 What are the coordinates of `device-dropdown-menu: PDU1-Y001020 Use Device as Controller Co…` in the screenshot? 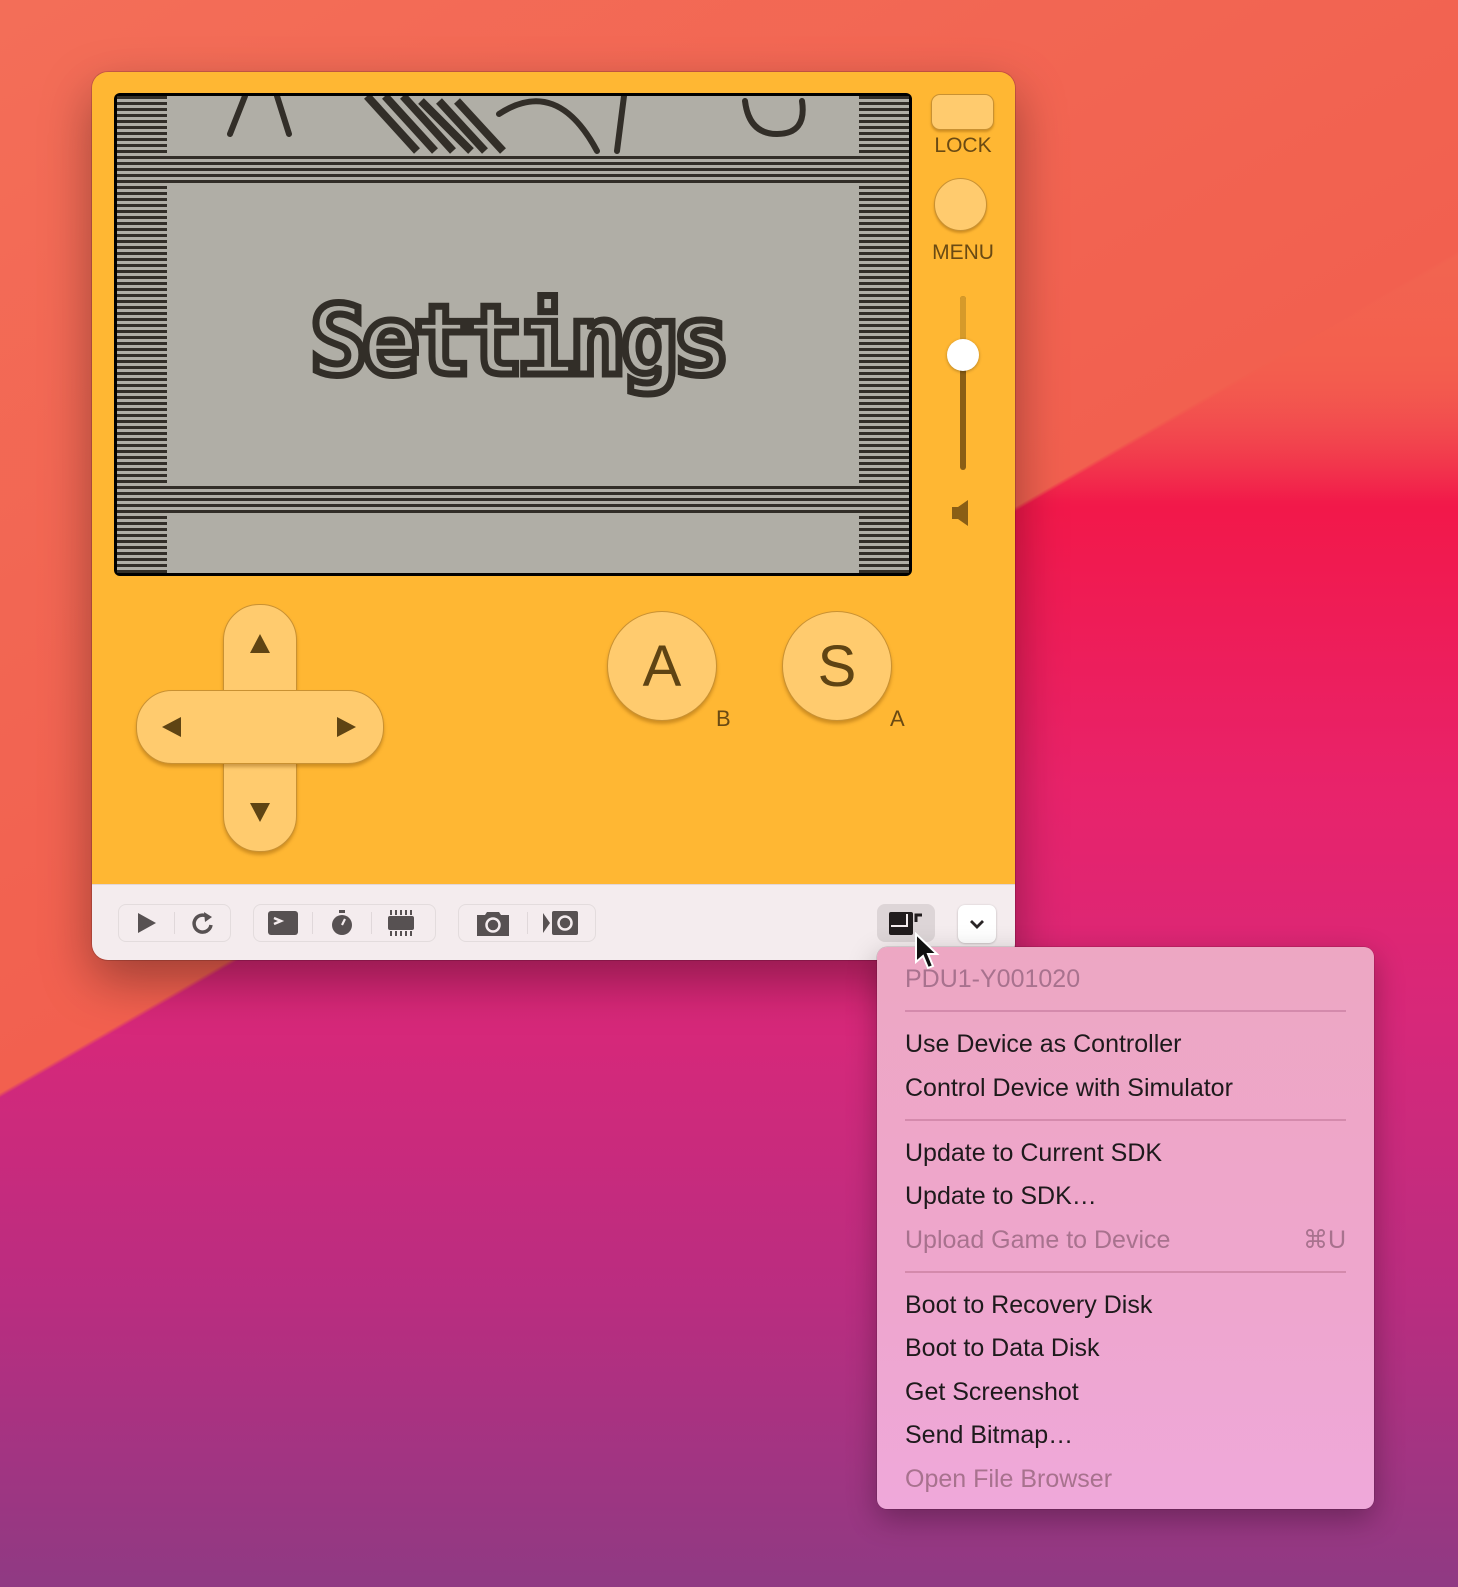 It's located at (1125, 1228).